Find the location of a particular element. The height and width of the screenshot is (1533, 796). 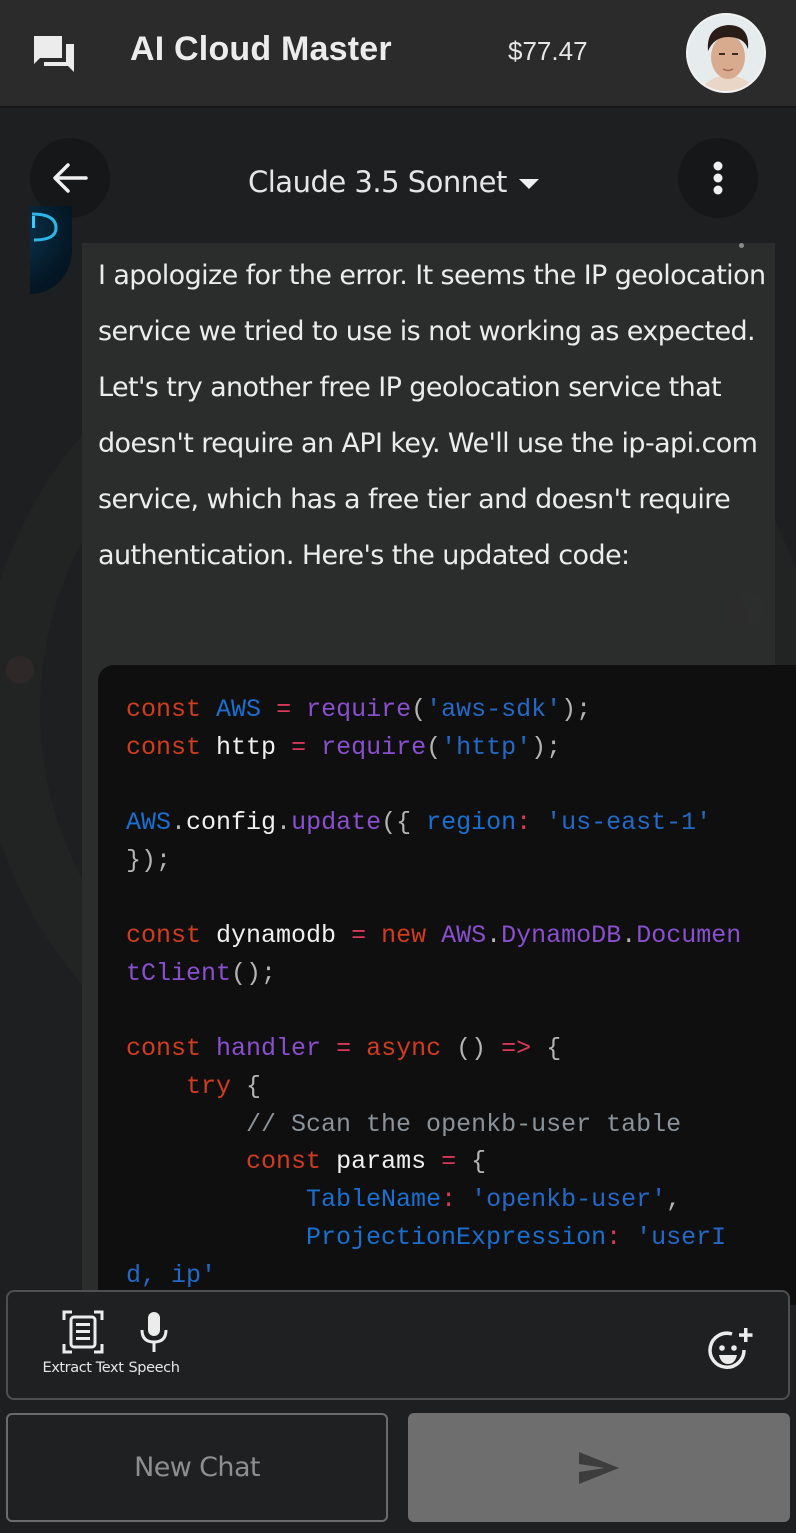

arrow-left-icon is located at coordinates (70, 178).